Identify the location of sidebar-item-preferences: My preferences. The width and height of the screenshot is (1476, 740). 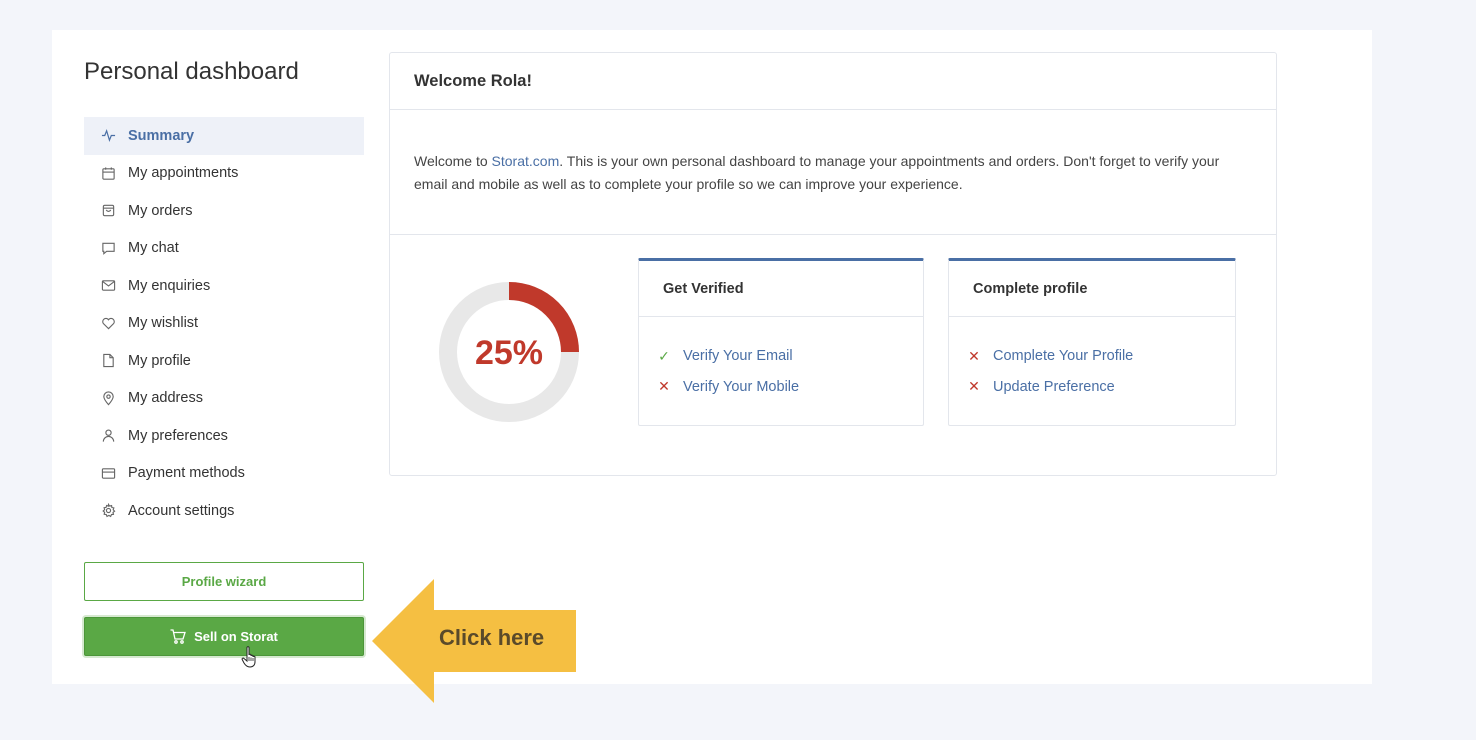
(224, 436).